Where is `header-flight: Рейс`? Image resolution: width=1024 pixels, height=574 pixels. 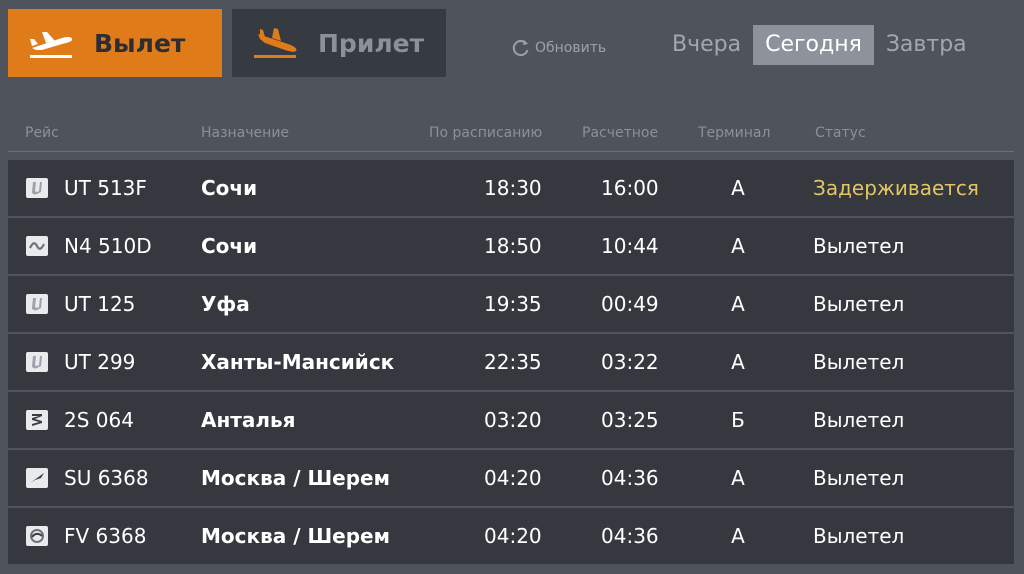
header-flight: Рейс is located at coordinates (42, 133).